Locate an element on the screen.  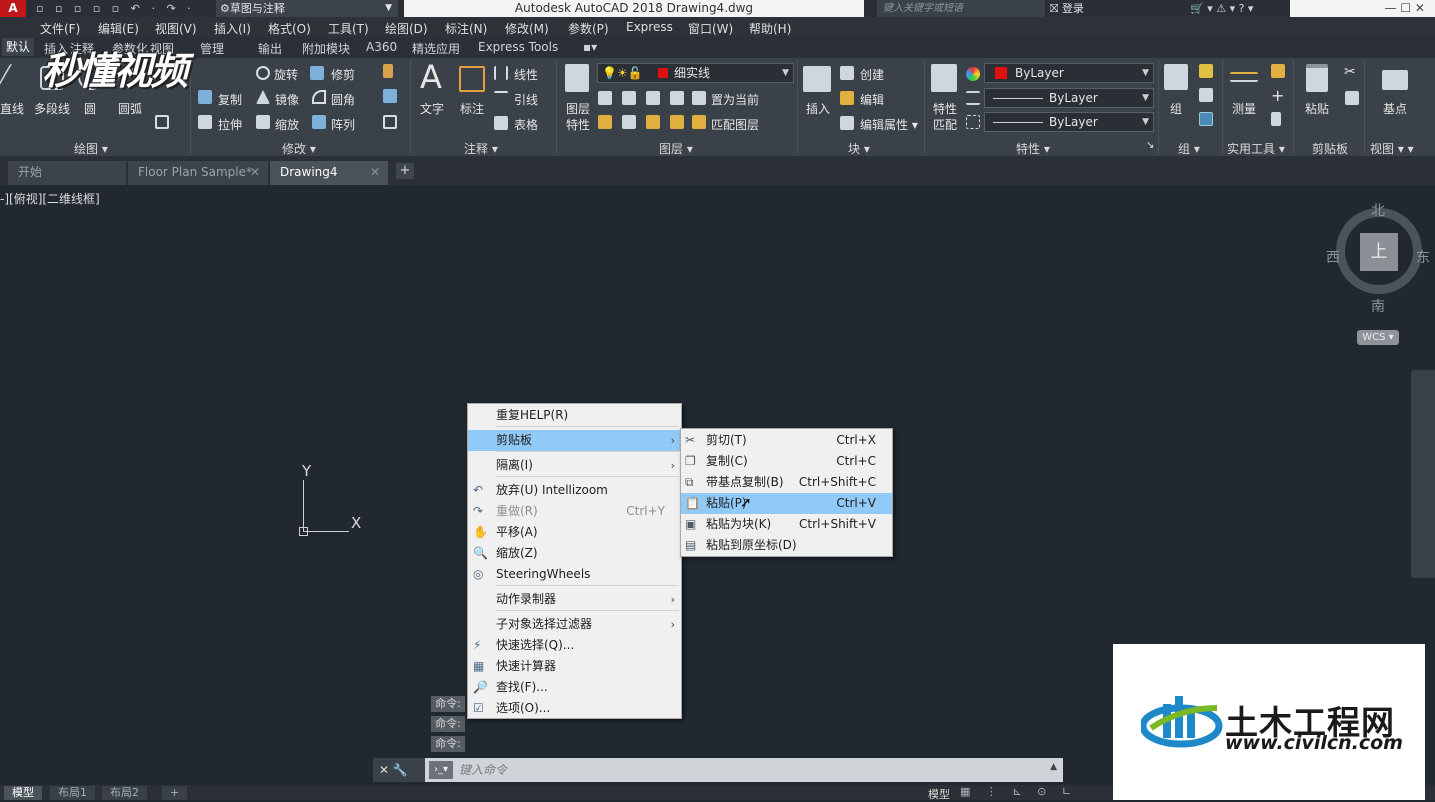
context-menu-item-7: ◎ SteeringWheels is located at coordinates (574, 574).